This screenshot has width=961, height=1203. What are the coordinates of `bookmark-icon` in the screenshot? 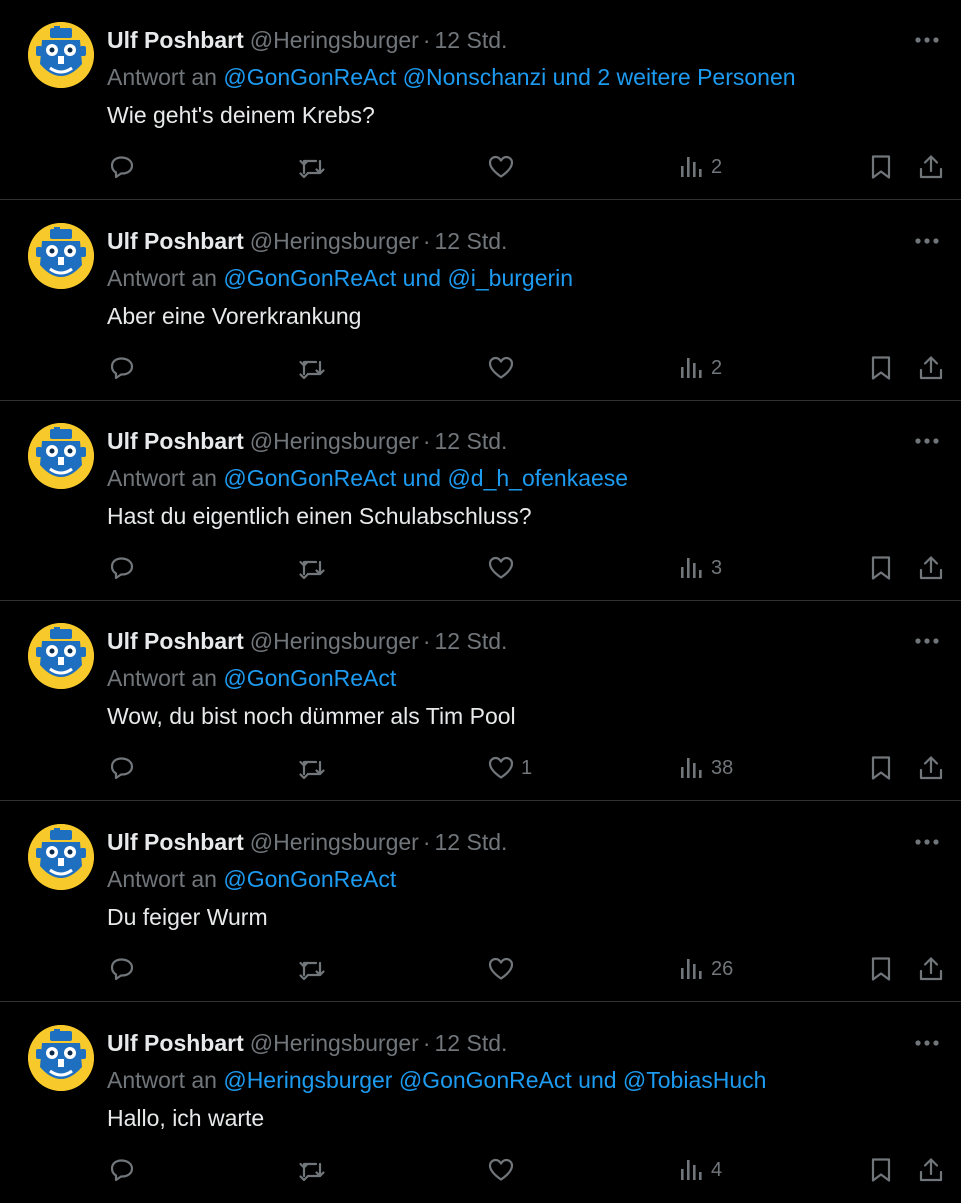 It's located at (881, 1170).